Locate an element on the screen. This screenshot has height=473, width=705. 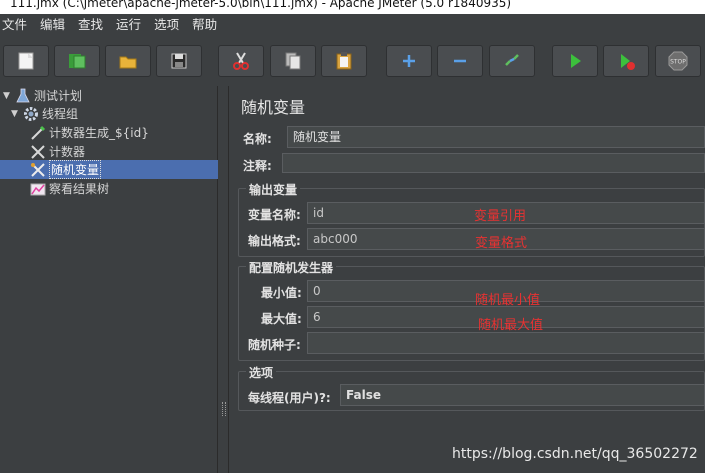
tree-item-label: 随机变量 is located at coordinates (75, 169).